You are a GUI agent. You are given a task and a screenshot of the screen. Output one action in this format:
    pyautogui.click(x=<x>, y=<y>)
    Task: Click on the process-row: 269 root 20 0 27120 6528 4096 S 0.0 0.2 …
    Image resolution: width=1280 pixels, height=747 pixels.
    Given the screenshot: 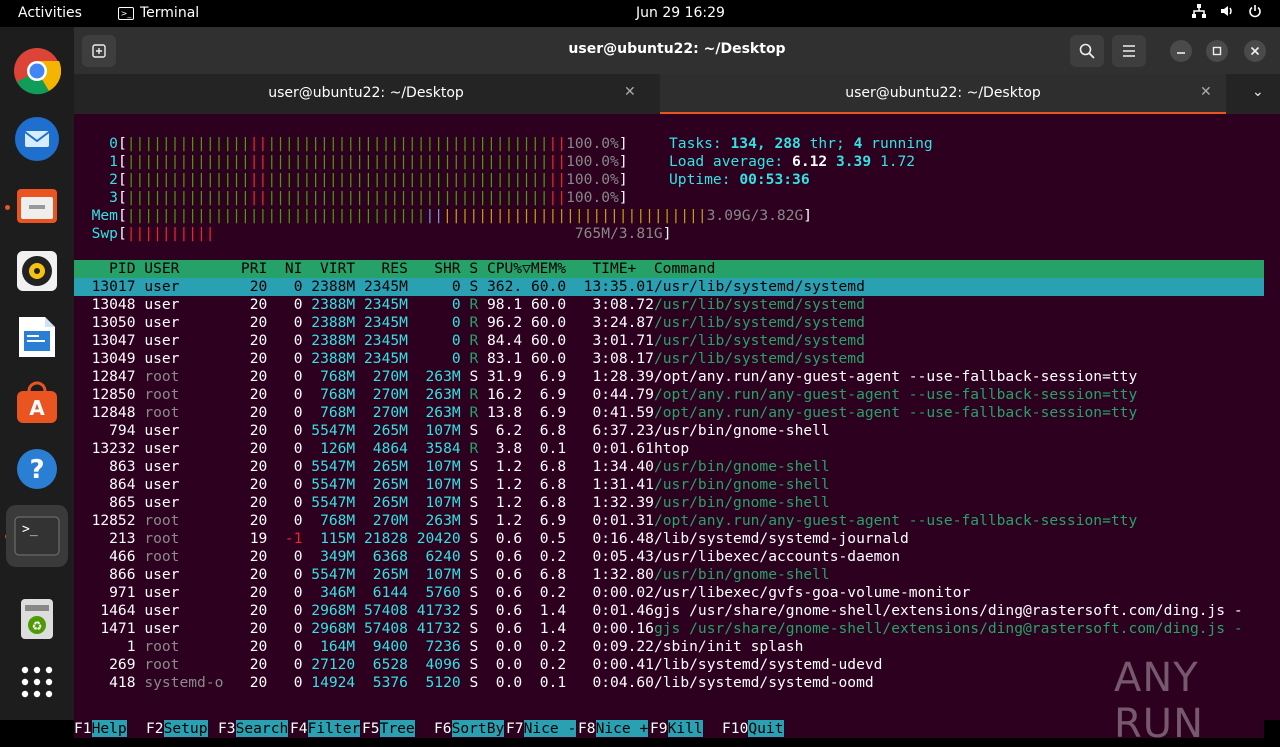 What is the action you would take?
    pyautogui.click(x=478, y=665)
    